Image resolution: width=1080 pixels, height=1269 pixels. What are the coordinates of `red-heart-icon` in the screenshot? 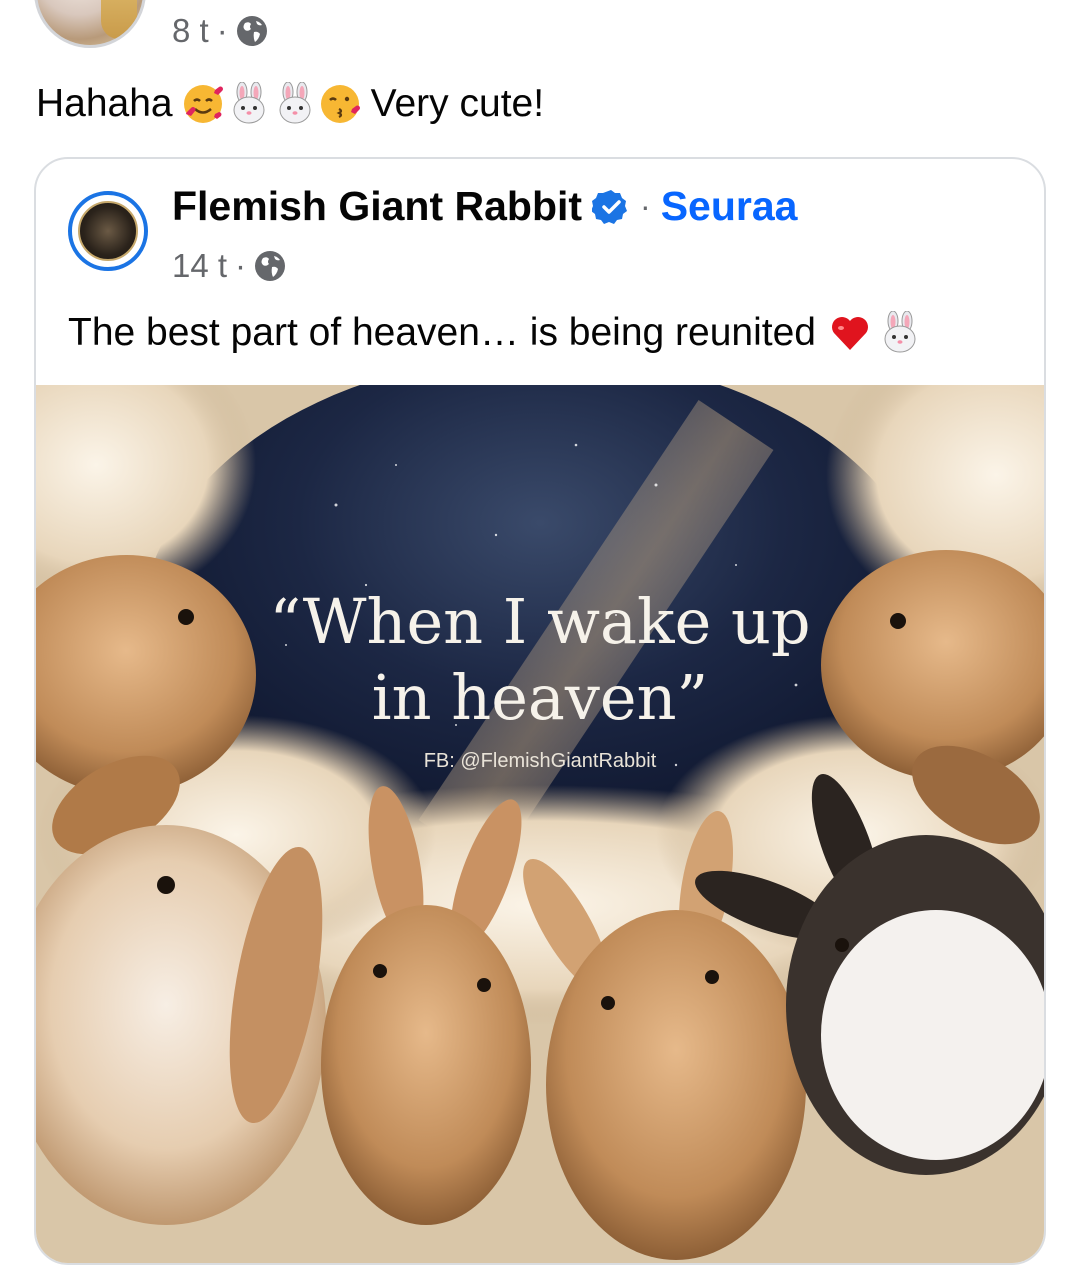 It's located at (849, 333).